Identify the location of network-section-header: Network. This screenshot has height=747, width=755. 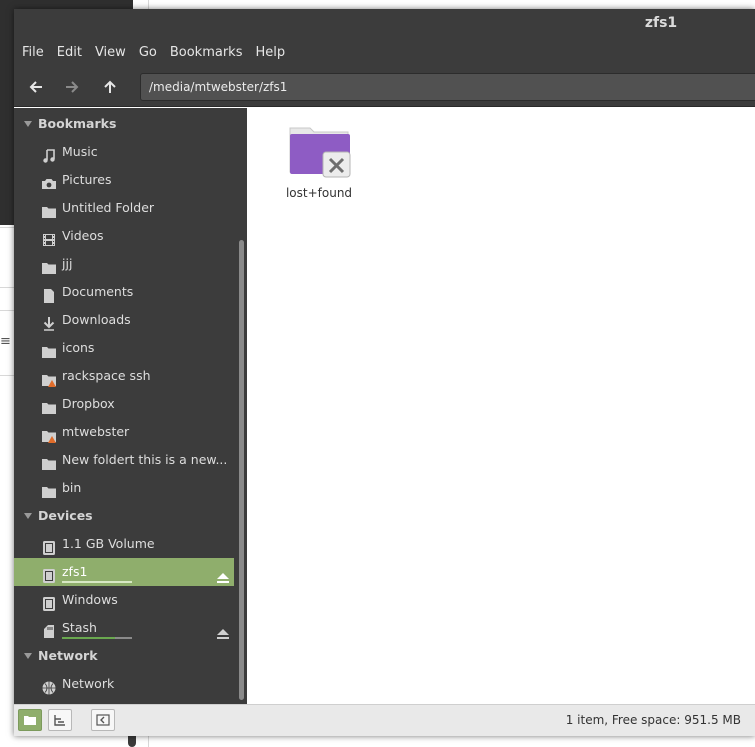
(124, 656).